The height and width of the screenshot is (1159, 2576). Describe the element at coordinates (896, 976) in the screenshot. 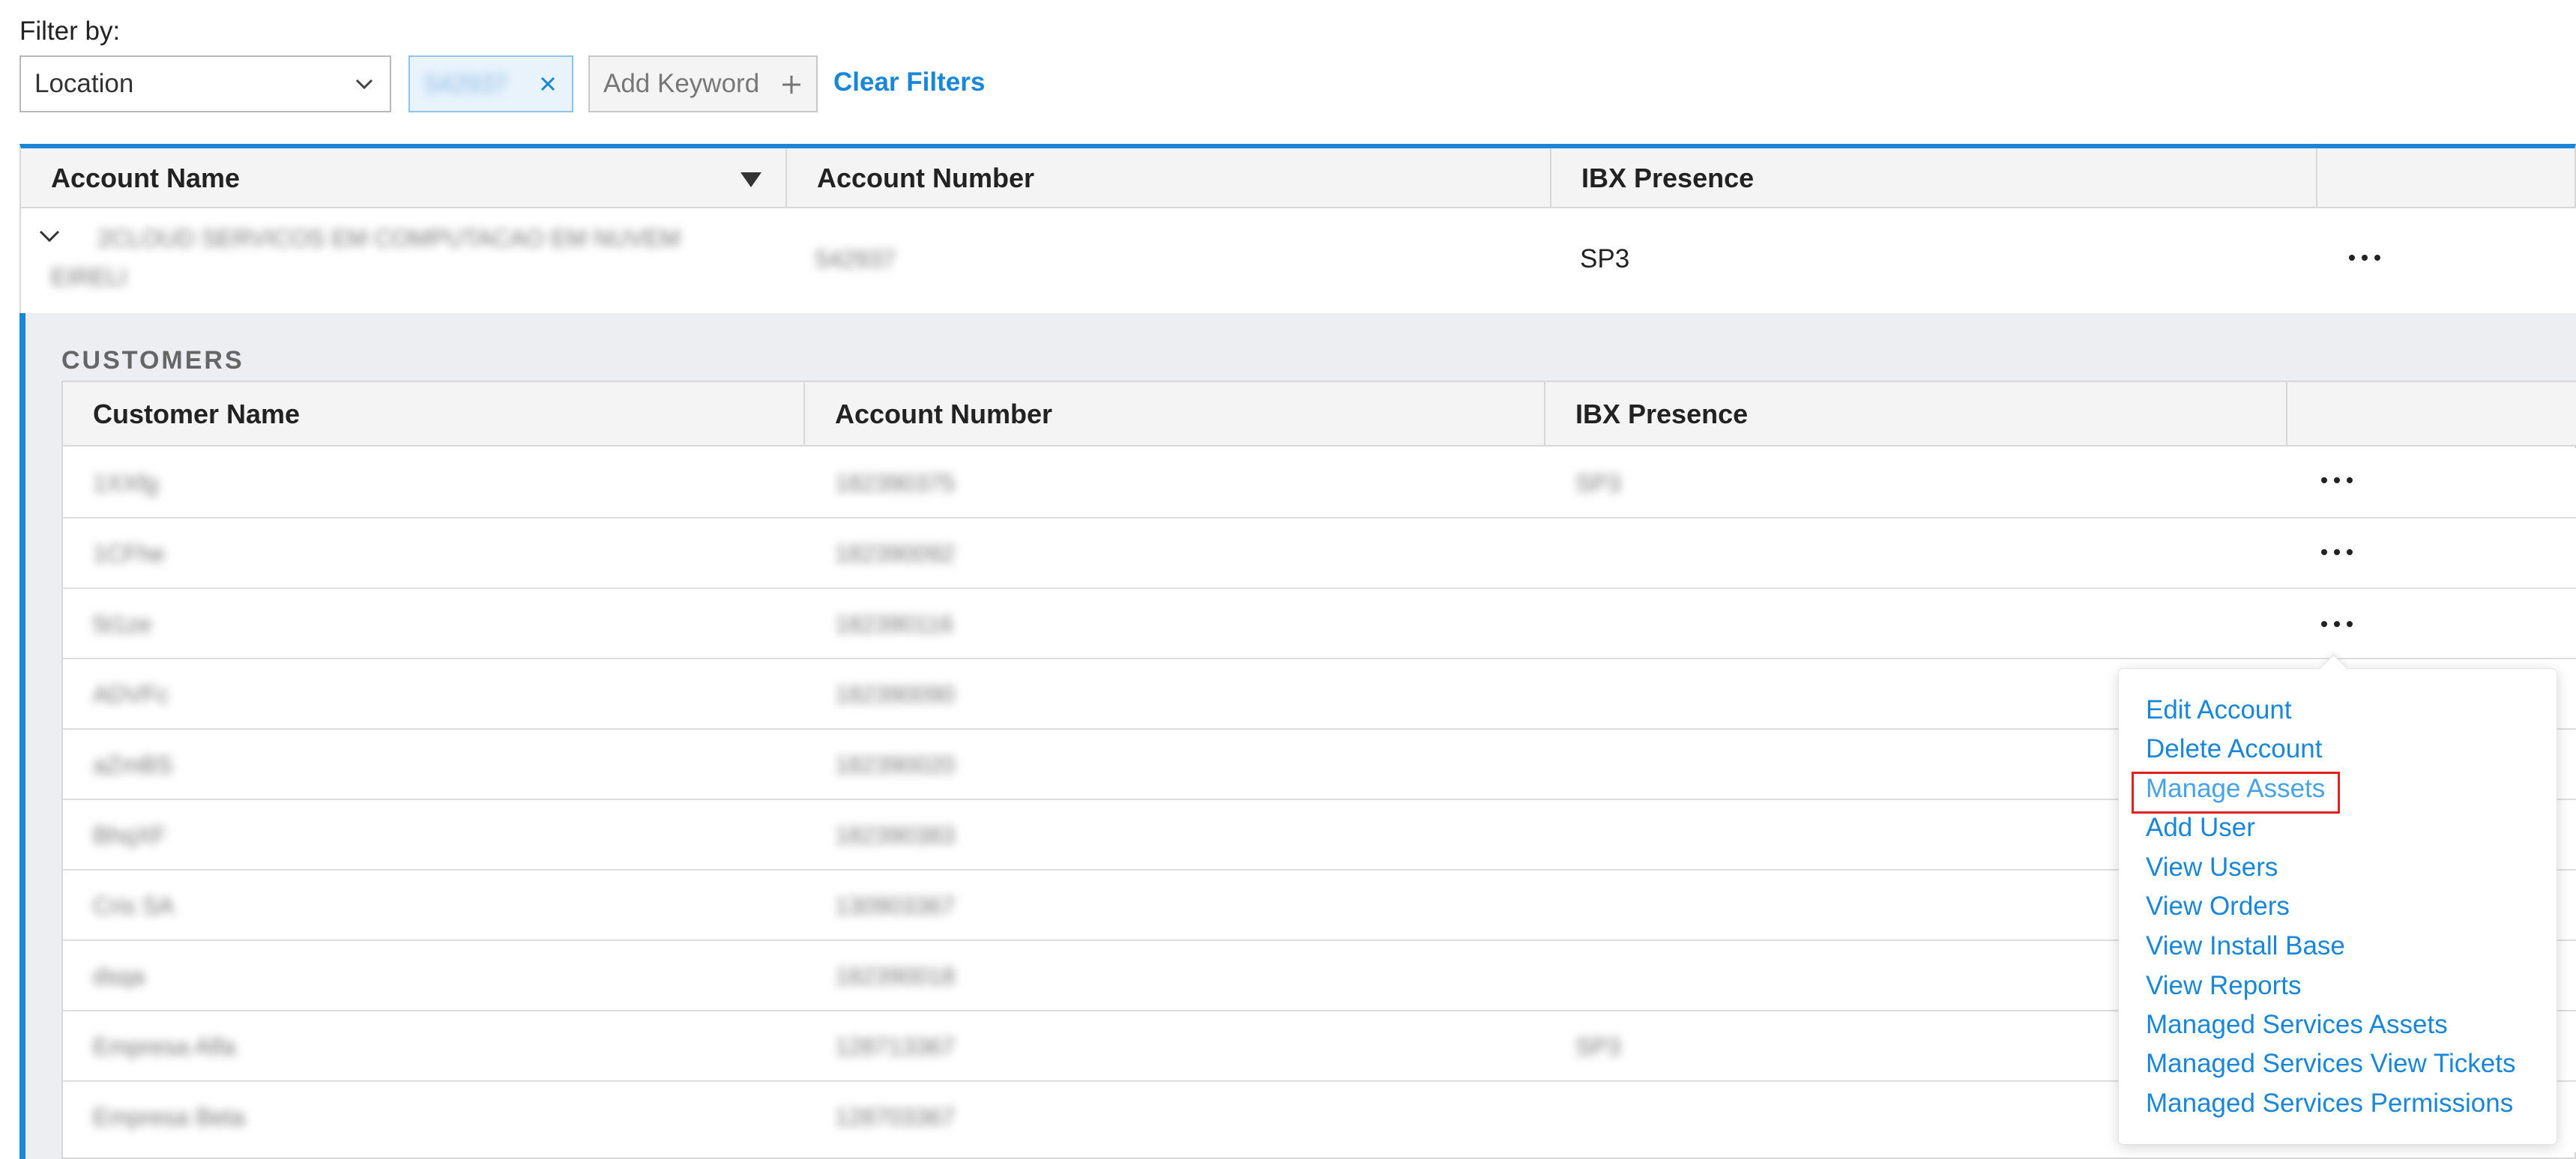

I see `customer-account-number: 182390018` at that location.